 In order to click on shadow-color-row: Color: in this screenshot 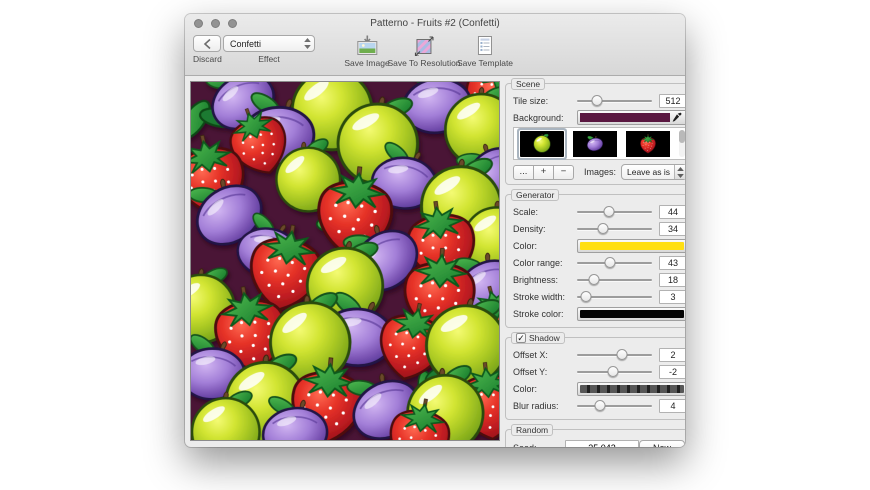, I will do `click(599, 388)`.